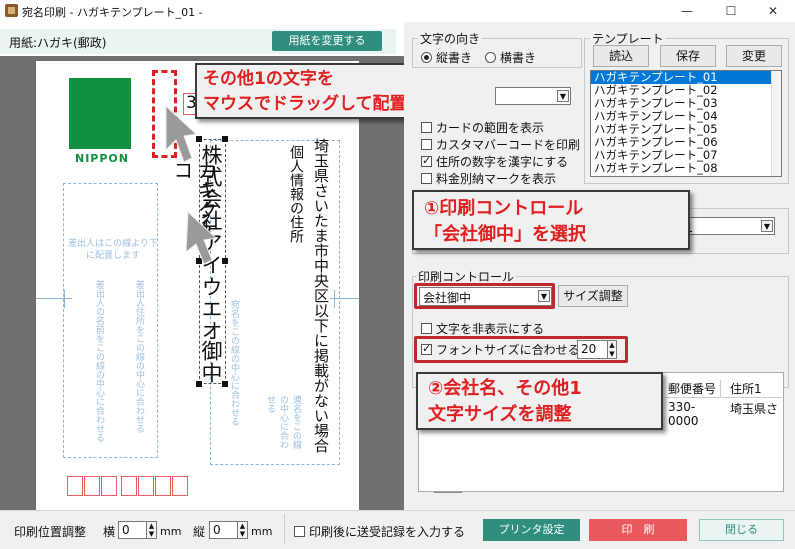  What do you see at coordinates (50, 532) in the screenshot?
I see `position-adjust-label: 印刷位置調整` at bounding box center [50, 532].